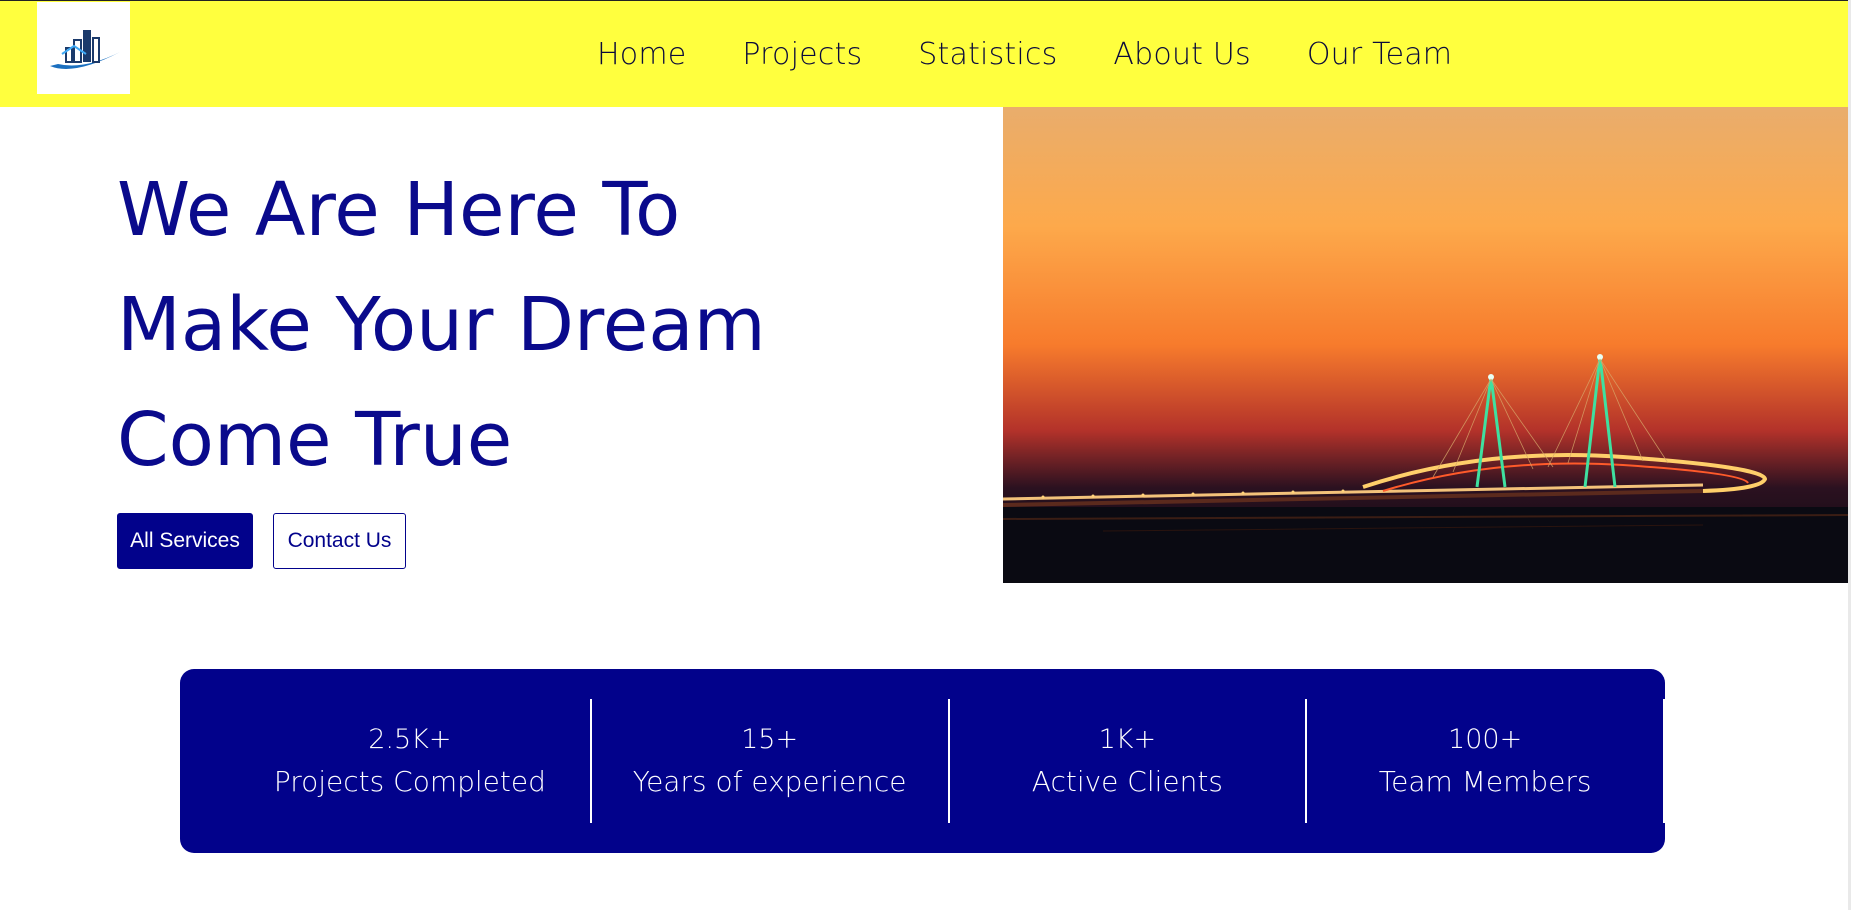 This screenshot has height=910, width=1851. What do you see at coordinates (802, 54) in the screenshot?
I see `nav-projects: Projects` at bounding box center [802, 54].